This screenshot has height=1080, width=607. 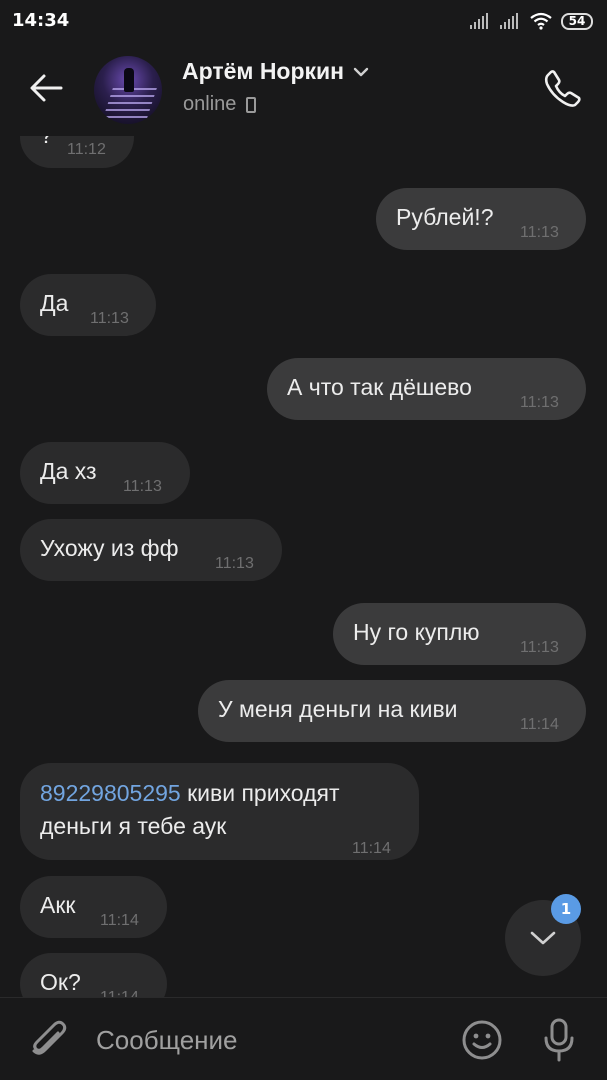 I want to click on message-outgoing: Ну го куплю 11:13, so click(x=459, y=634).